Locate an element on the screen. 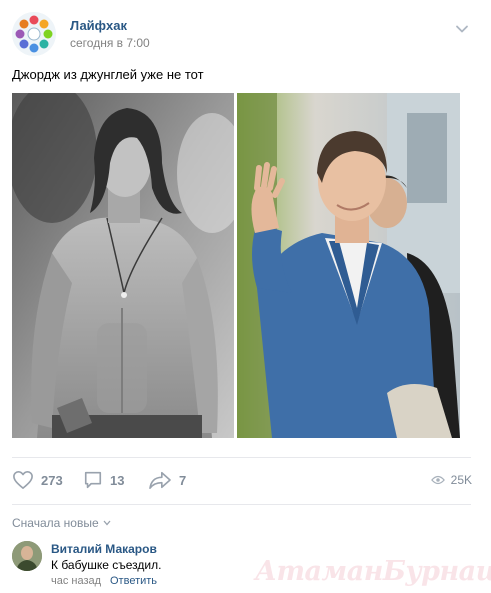 The height and width of the screenshot is (593, 491). comment-text: К бабушке съездил. is located at coordinates (106, 565).